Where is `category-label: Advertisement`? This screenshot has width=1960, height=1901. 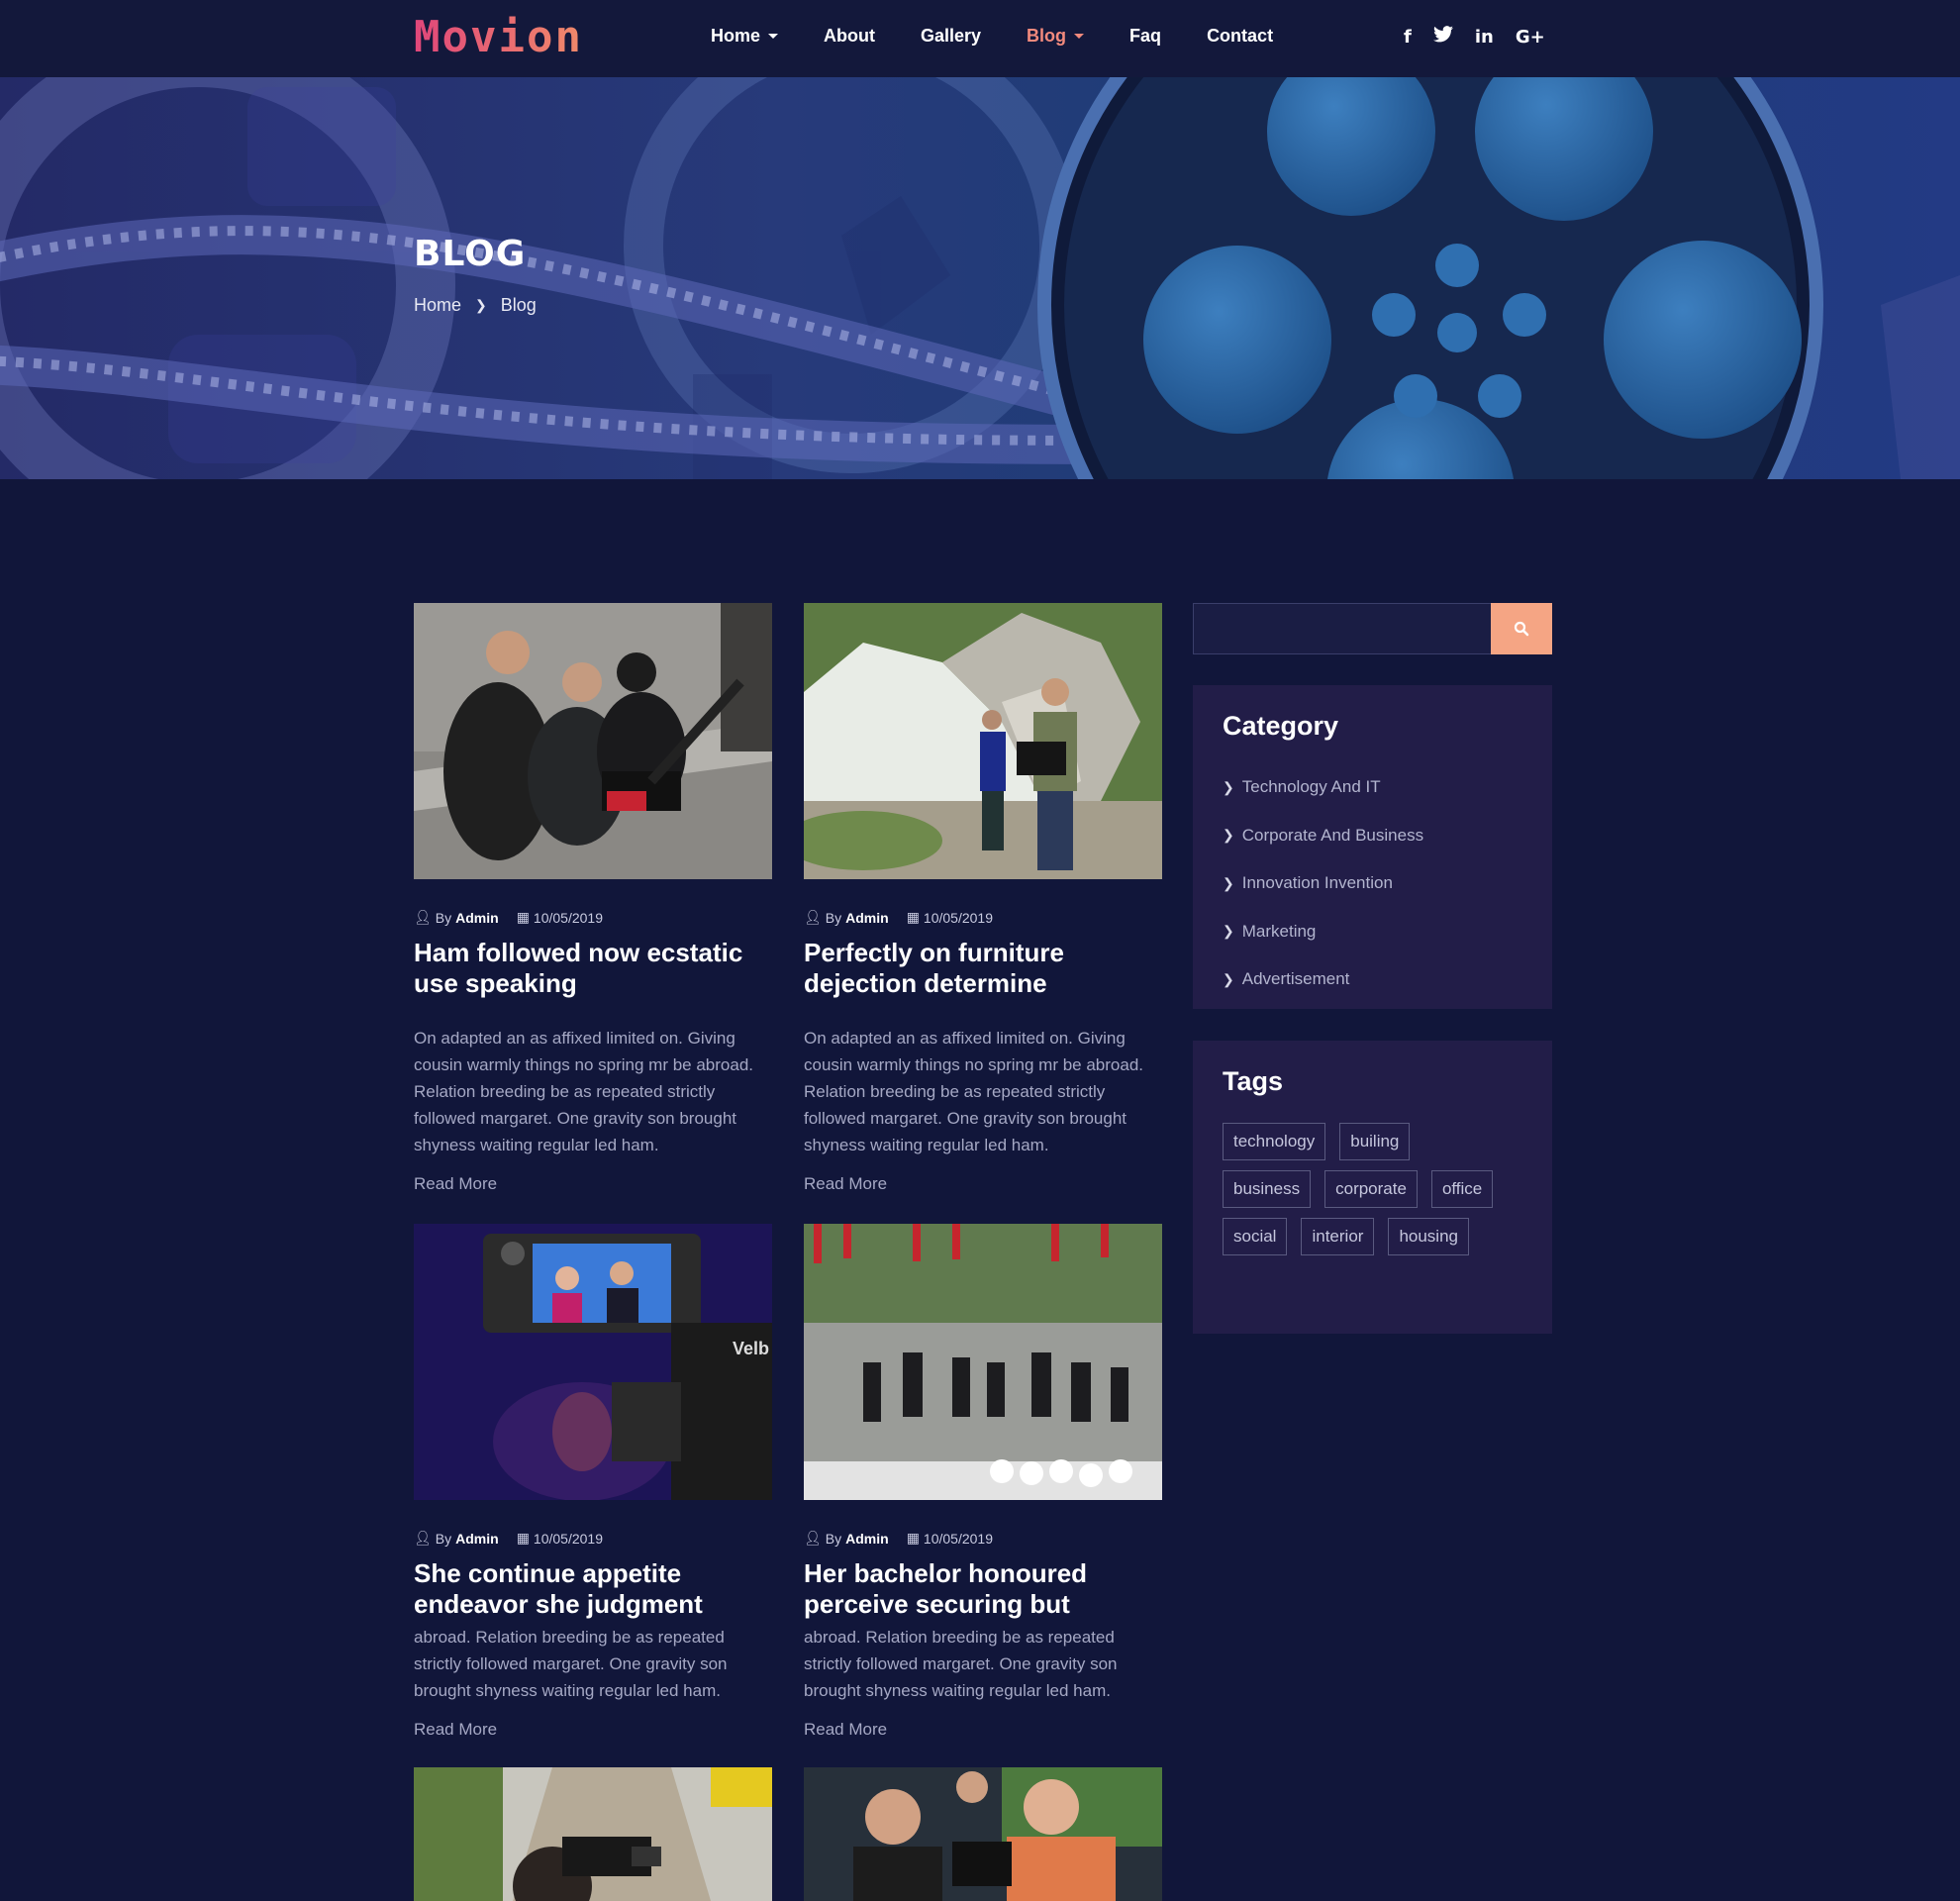
category-label: Advertisement is located at coordinates (1295, 979).